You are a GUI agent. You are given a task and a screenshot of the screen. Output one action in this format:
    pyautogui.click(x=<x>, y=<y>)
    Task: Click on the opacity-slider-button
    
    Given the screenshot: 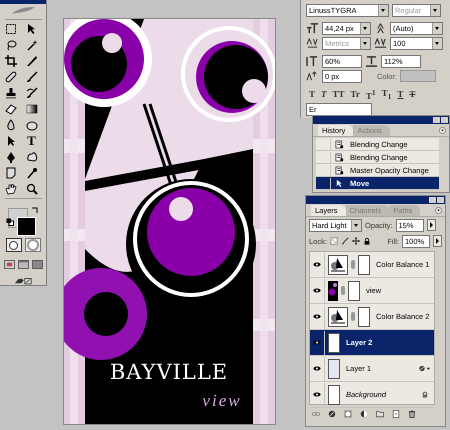 What is the action you would take?
    pyautogui.click(x=431, y=225)
    